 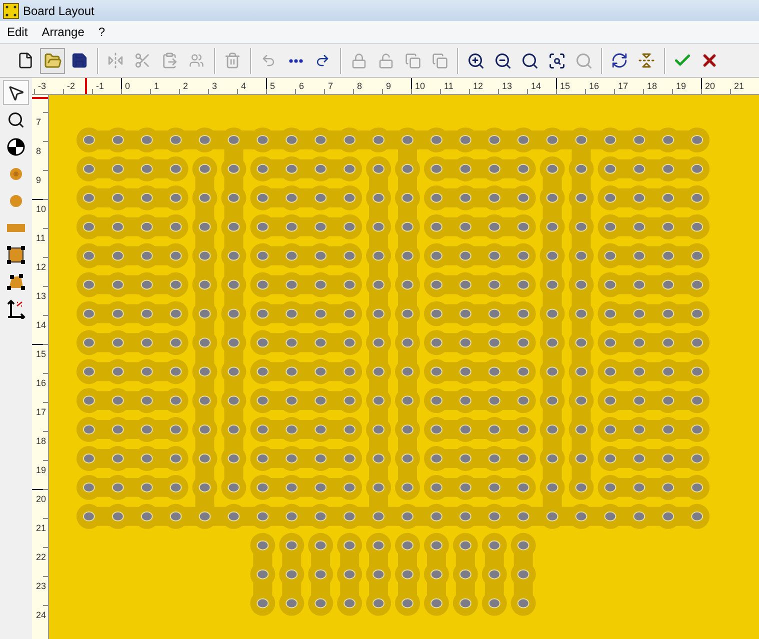 I want to click on ruler-label: -1, so click(x=99, y=86).